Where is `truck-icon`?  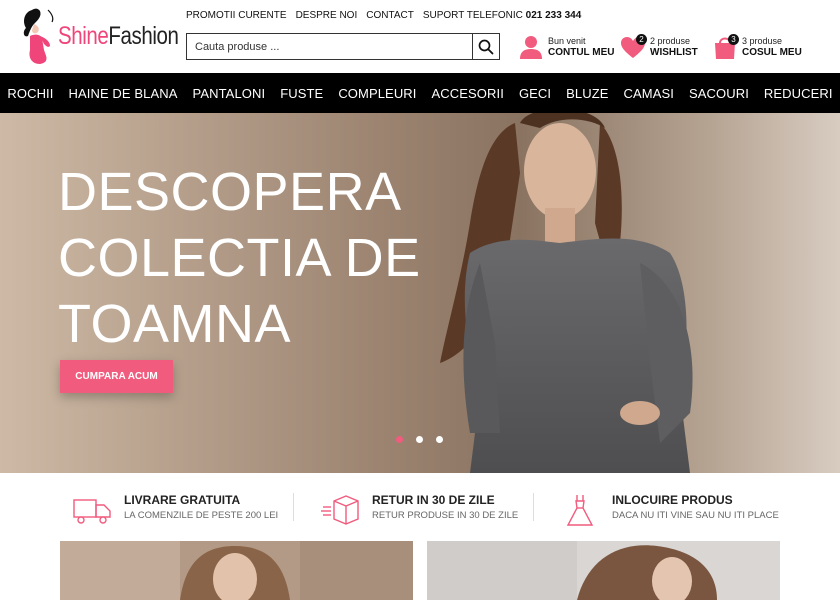 truck-icon is located at coordinates (92, 511).